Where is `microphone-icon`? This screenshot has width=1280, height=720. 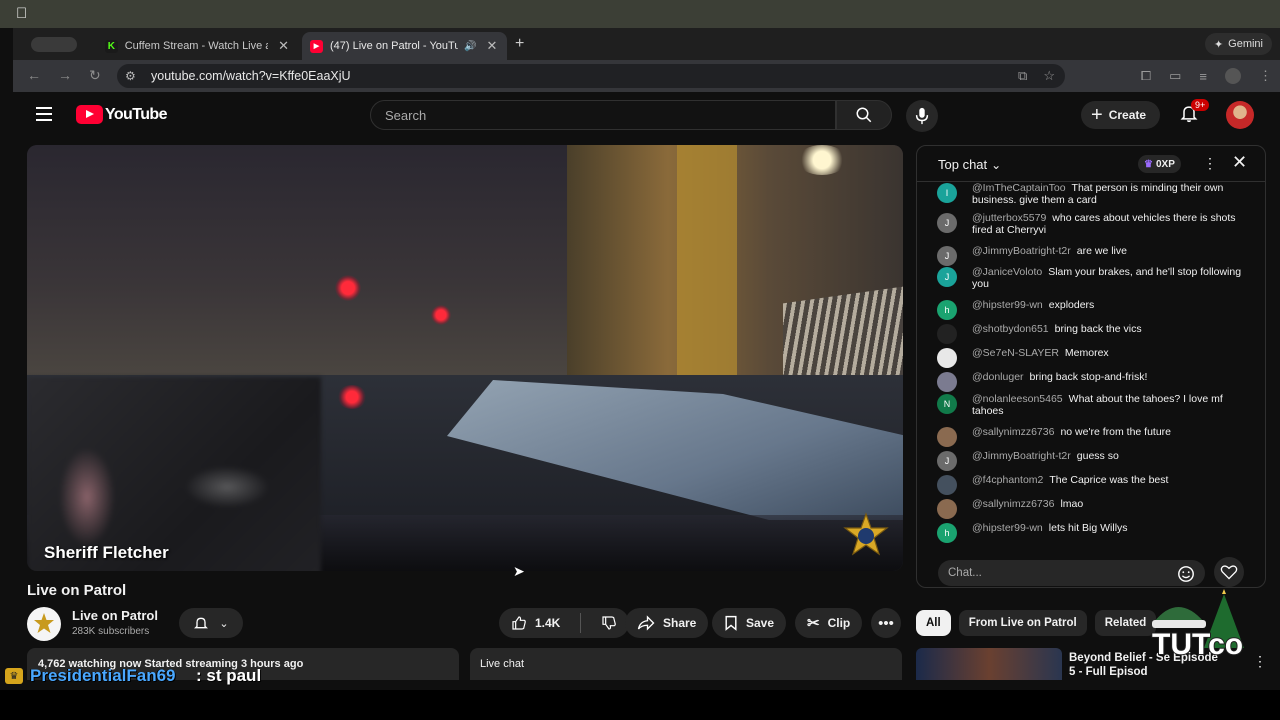
microphone-icon is located at coordinates (922, 116).